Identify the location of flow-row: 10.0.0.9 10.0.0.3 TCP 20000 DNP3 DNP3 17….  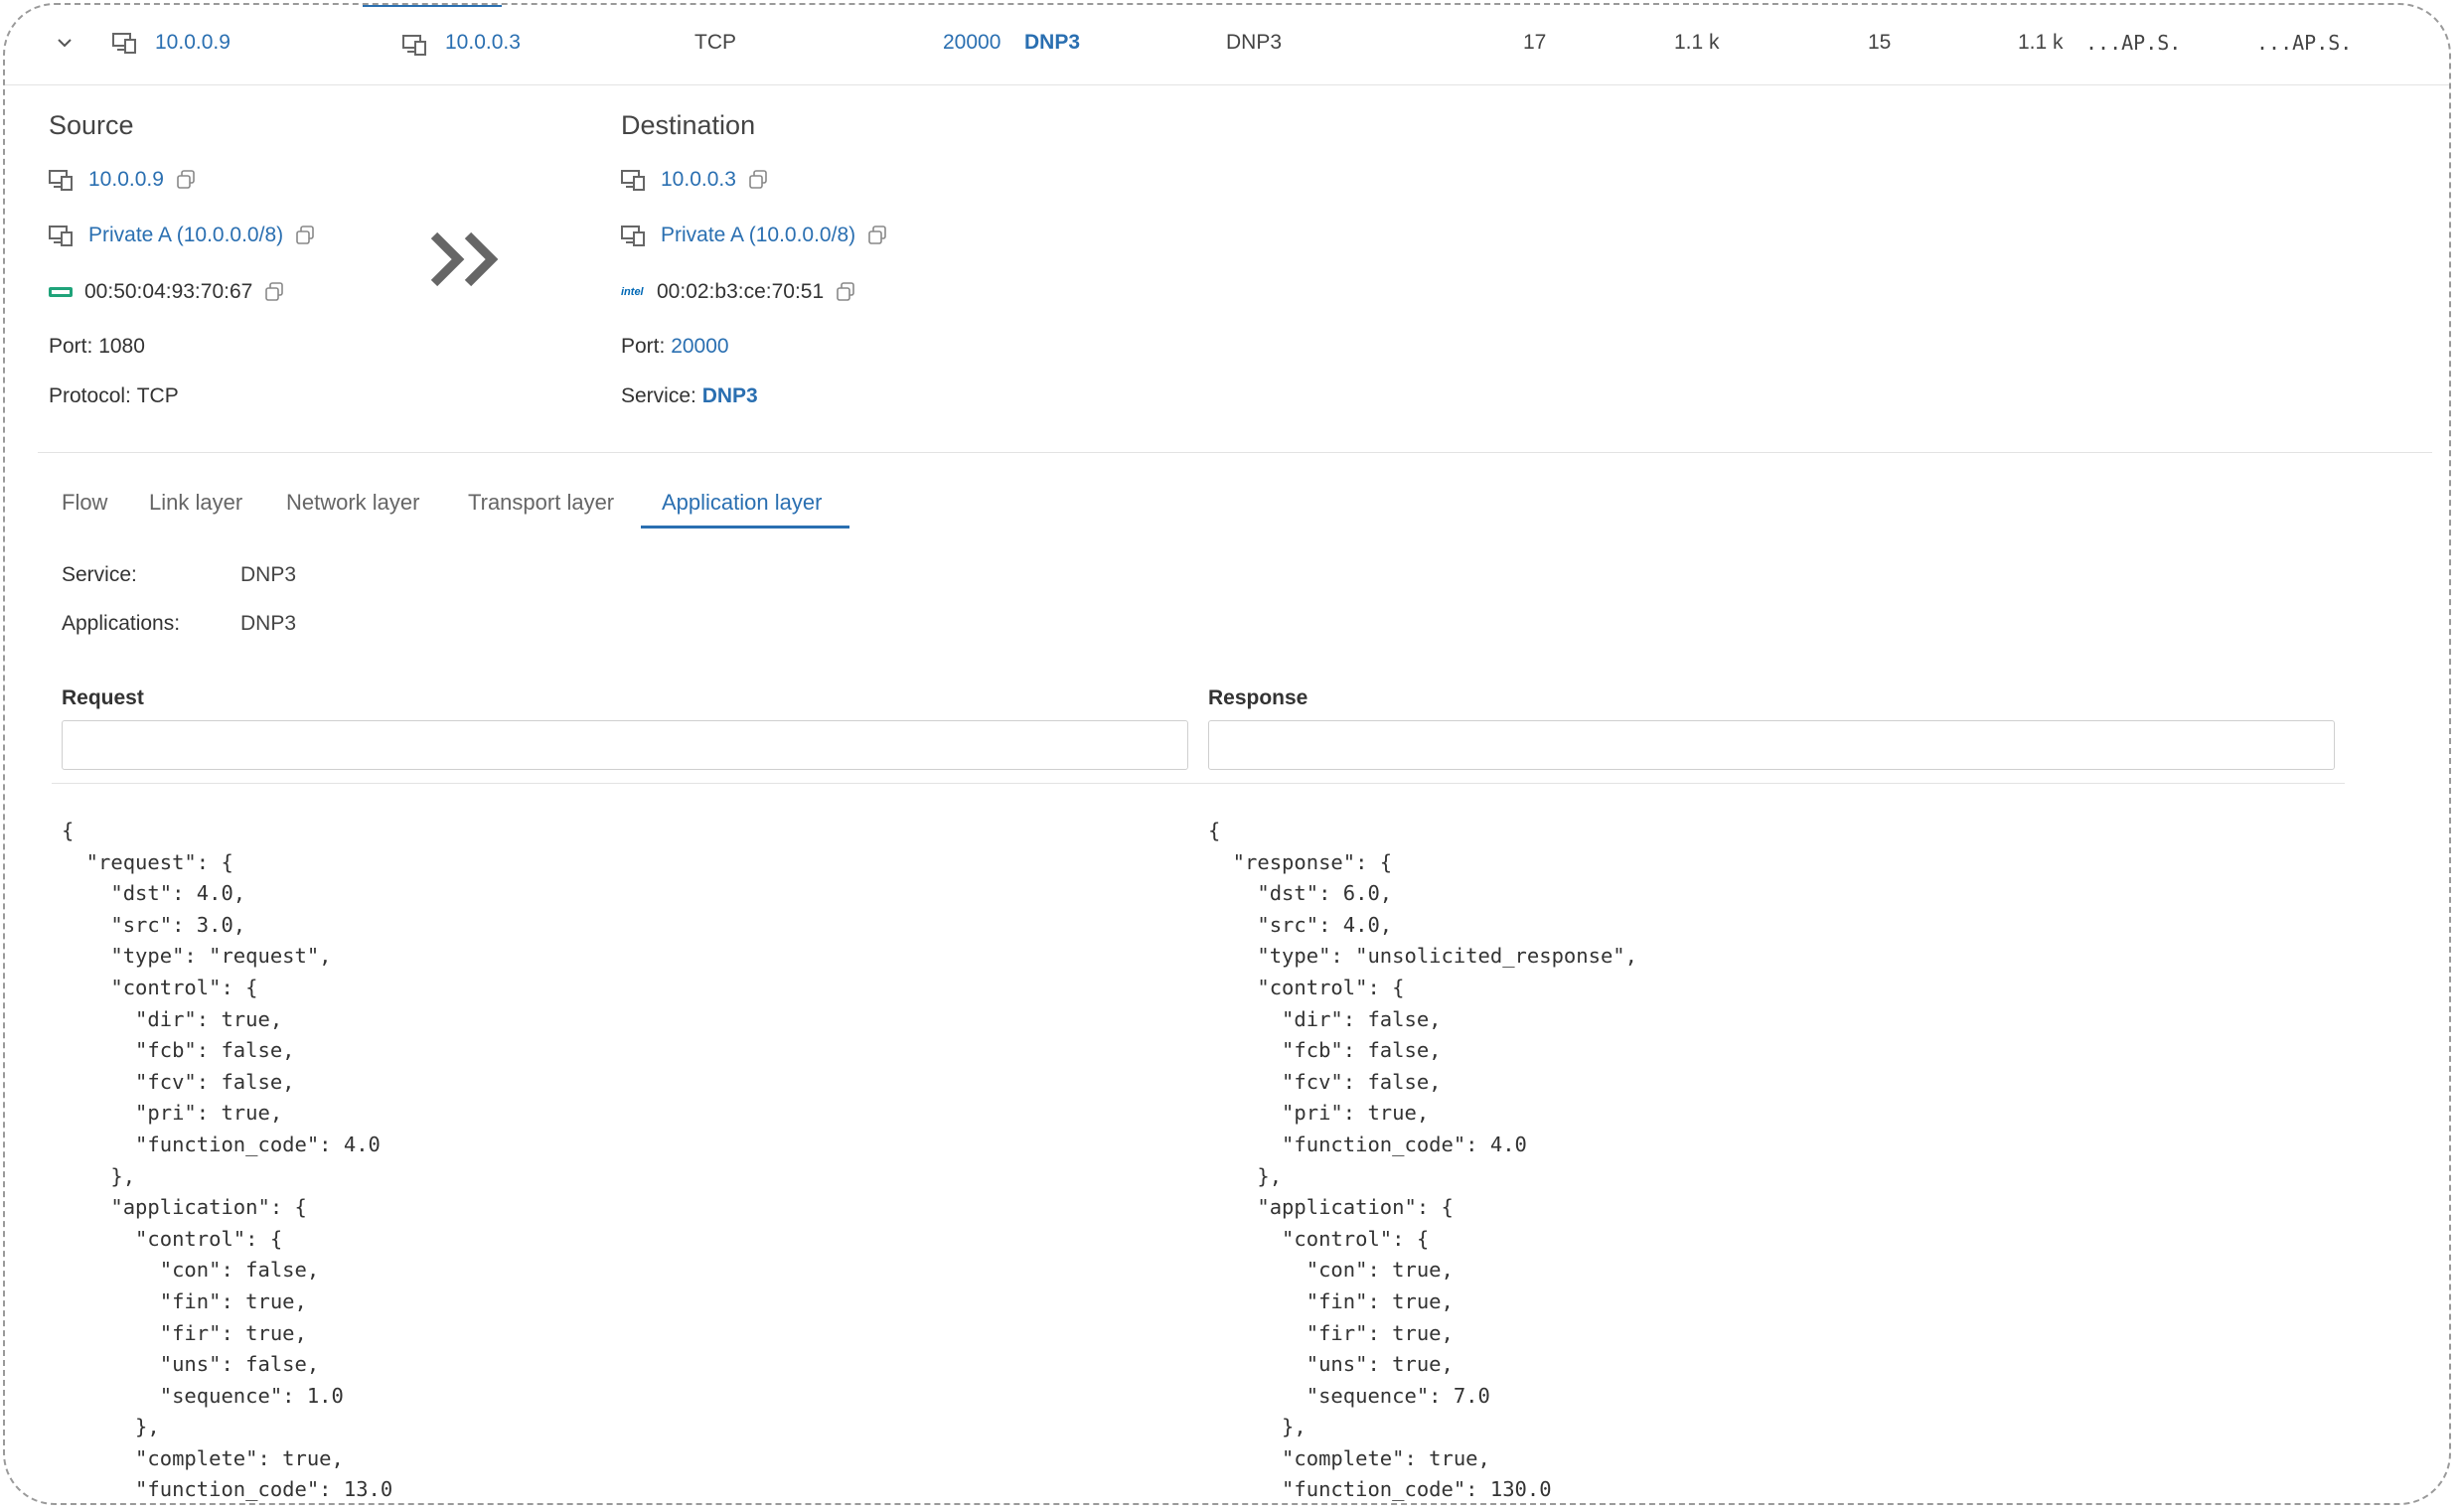
(1227, 45).